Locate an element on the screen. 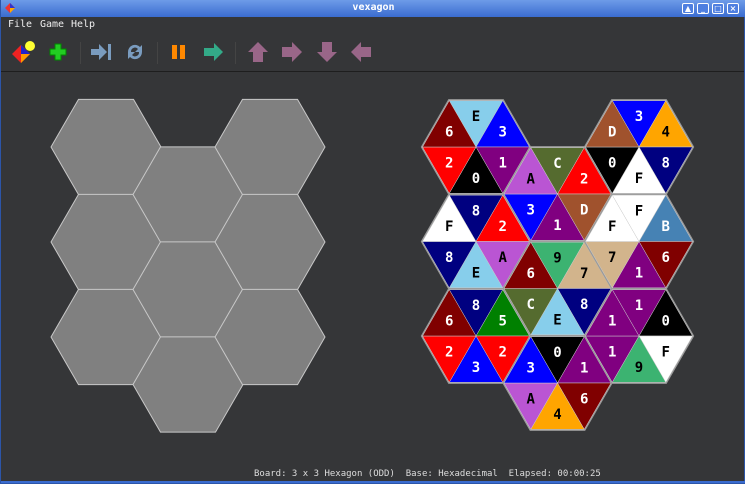  new-game-button is located at coordinates (23, 52).